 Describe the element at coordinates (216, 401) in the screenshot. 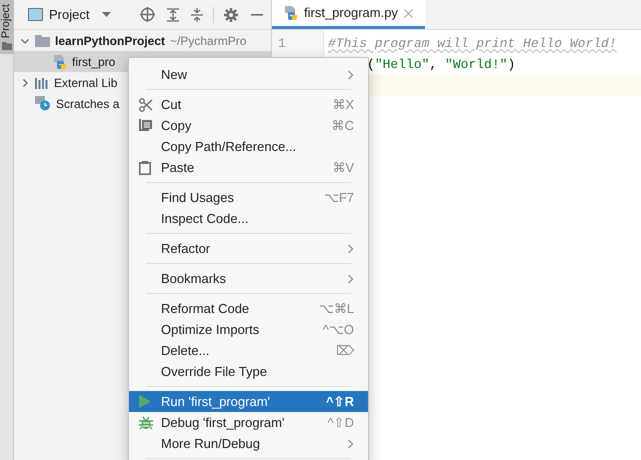

I see `menu-item-label: Run 'first_program'` at that location.